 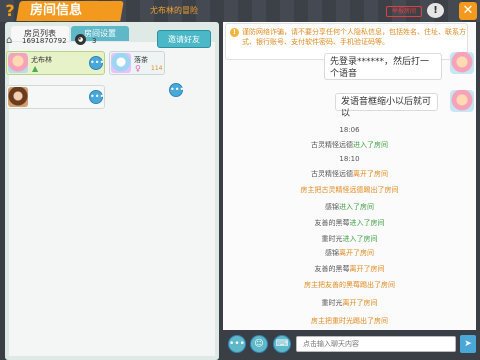 I want to click on timestamp-text: 18:06, so click(x=349, y=130).